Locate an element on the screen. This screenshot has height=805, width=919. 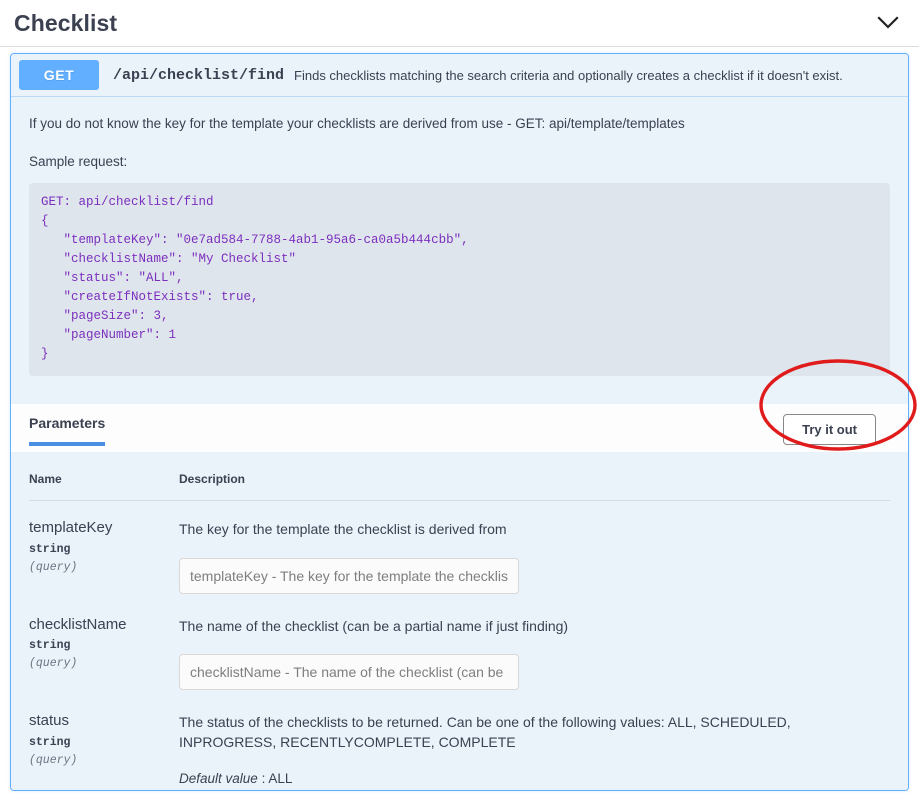
parameter-name-cell: templateKey string (query) is located at coordinates (104, 549).